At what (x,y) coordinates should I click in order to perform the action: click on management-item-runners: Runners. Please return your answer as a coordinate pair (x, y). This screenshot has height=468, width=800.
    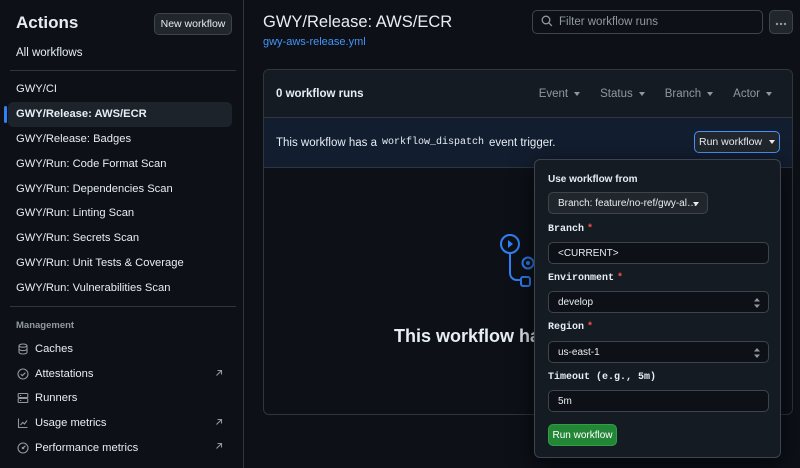
    Looking at the image, I should click on (120, 398).